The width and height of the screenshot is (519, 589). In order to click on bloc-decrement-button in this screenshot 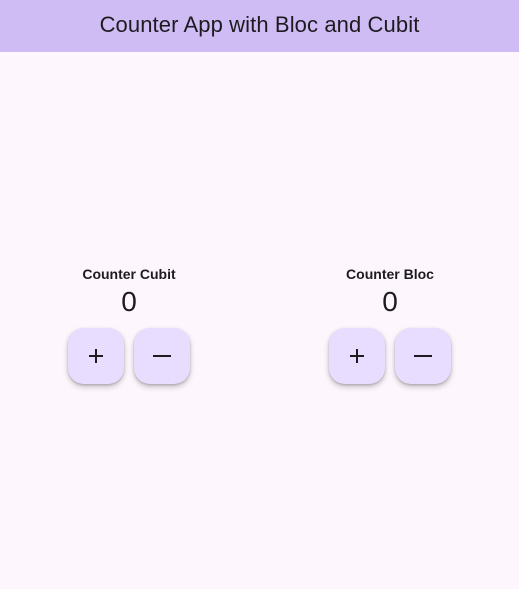, I will do `click(423, 356)`.